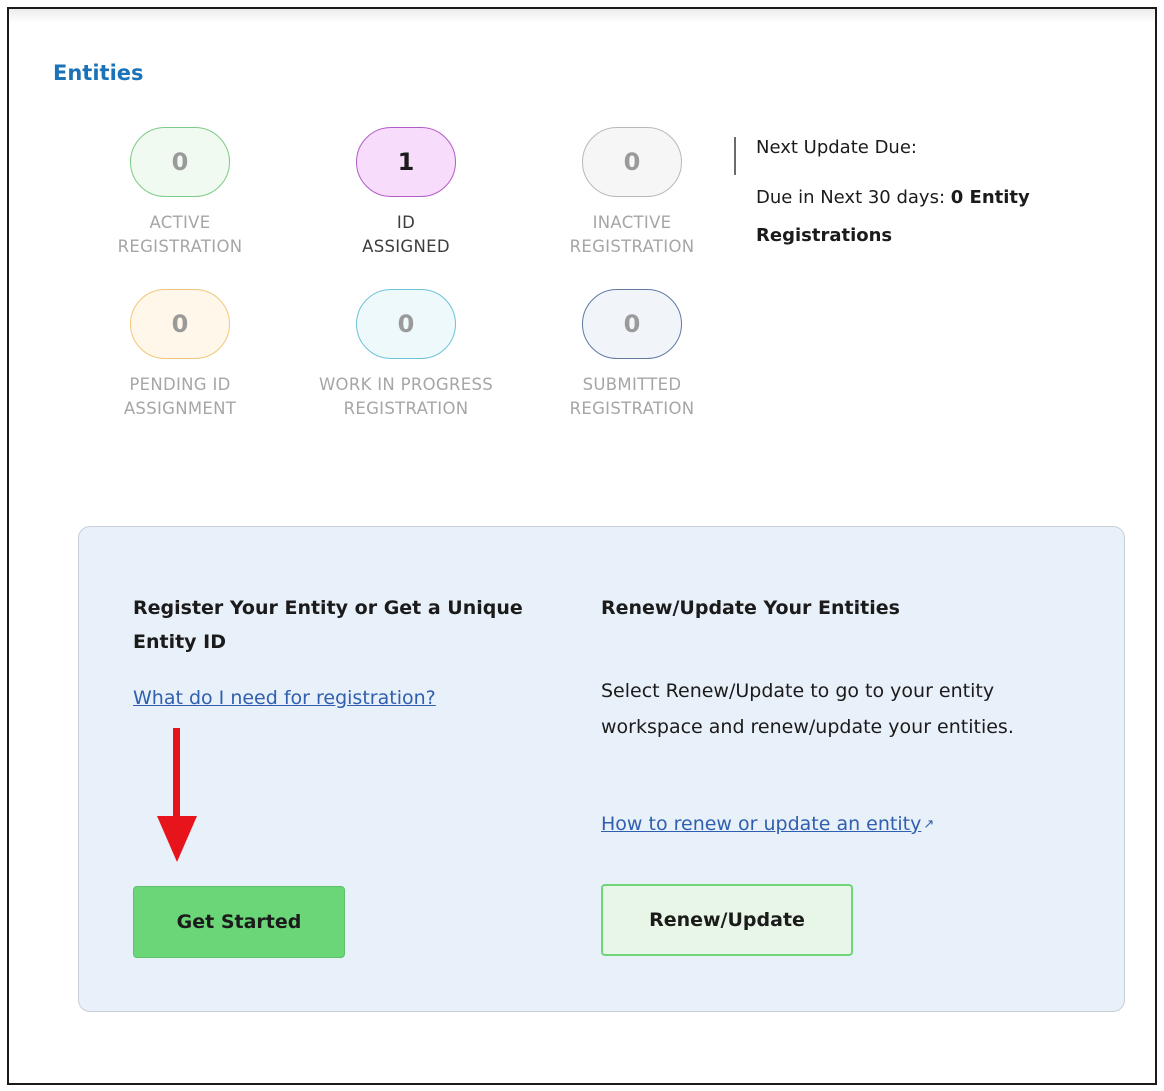 The image size is (1164, 1091). What do you see at coordinates (406, 162) in the screenshot?
I see `assigned-count-pill: 1` at bounding box center [406, 162].